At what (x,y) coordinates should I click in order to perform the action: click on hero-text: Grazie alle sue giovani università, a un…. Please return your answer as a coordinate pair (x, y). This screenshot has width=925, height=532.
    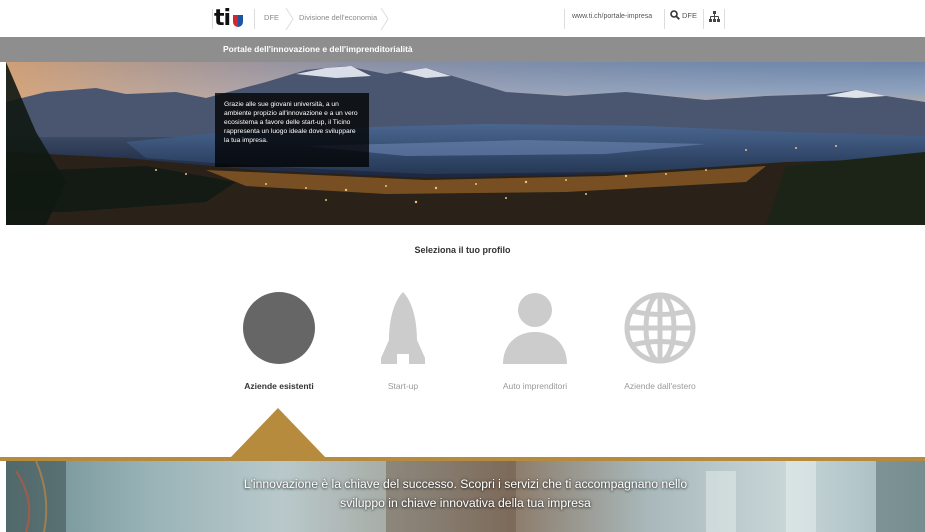
    Looking at the image, I should click on (291, 122).